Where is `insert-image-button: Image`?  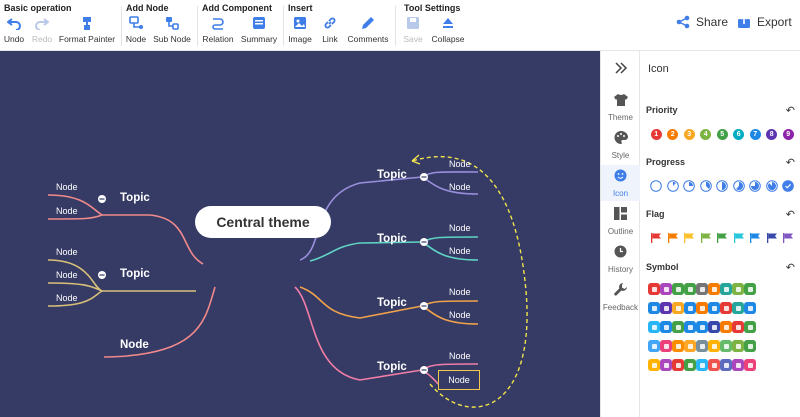
insert-image-button: Image is located at coordinates (300, 32).